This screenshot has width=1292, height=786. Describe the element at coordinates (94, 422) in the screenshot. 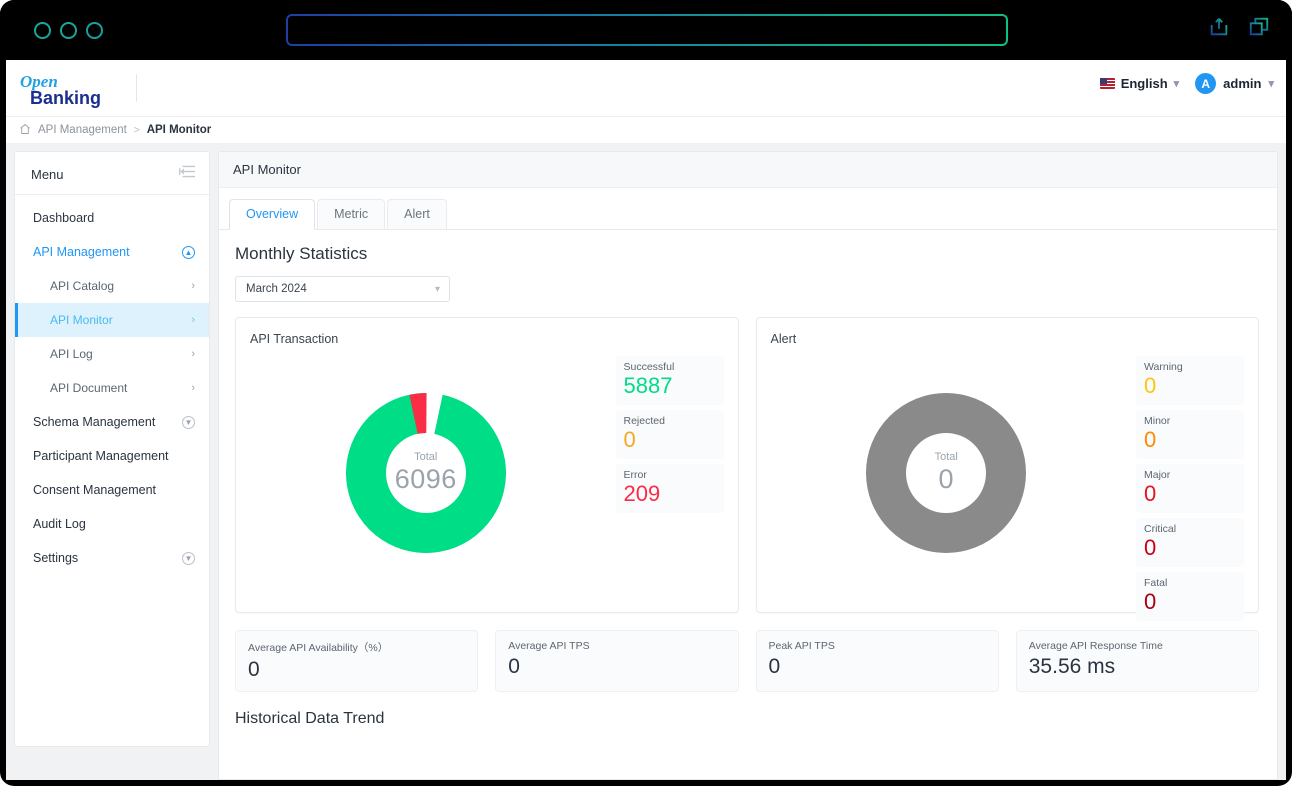

I see `sidebar-item-label: Schema Management` at that location.